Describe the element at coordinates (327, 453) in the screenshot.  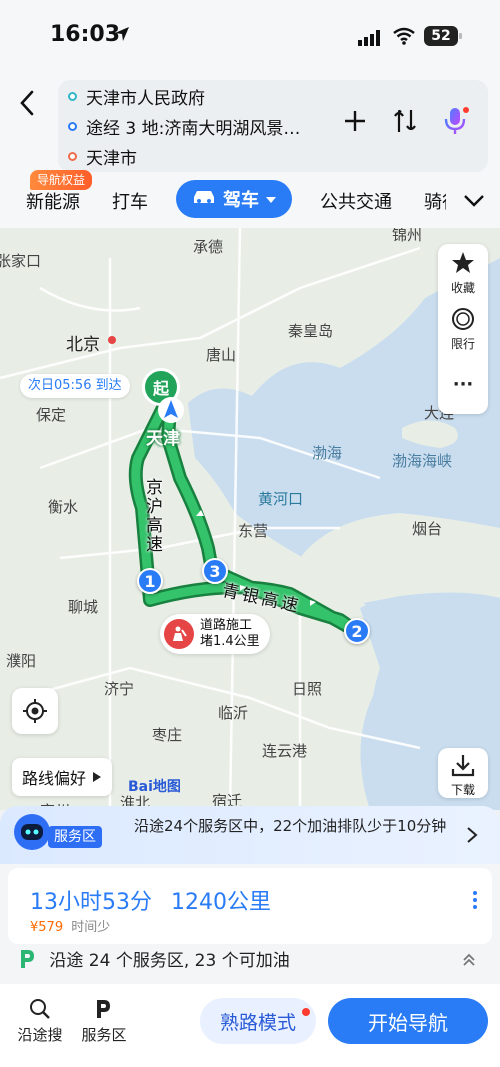
I see `map-label-bohai: 渤海` at that location.